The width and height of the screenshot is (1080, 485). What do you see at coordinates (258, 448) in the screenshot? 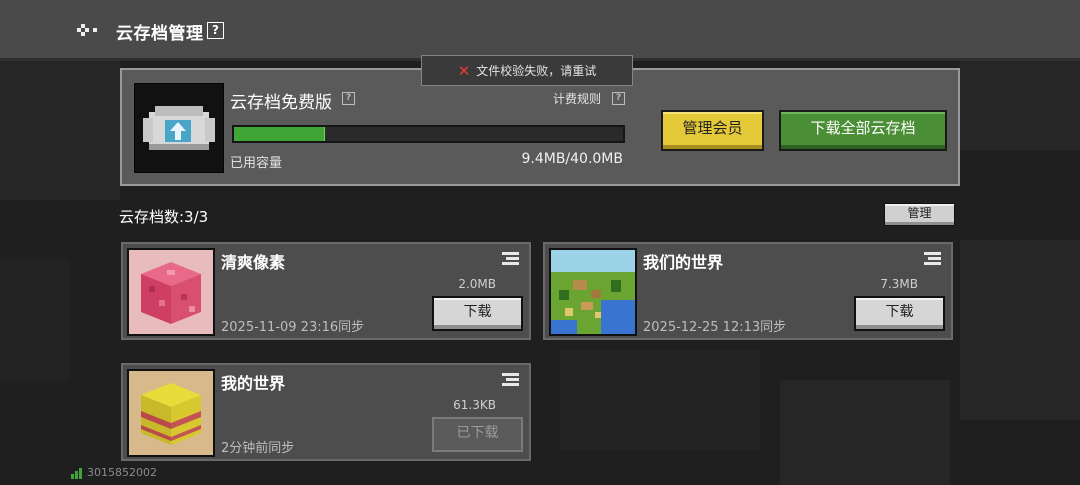
I see `save-sync-time: 2分钟前同步` at bounding box center [258, 448].